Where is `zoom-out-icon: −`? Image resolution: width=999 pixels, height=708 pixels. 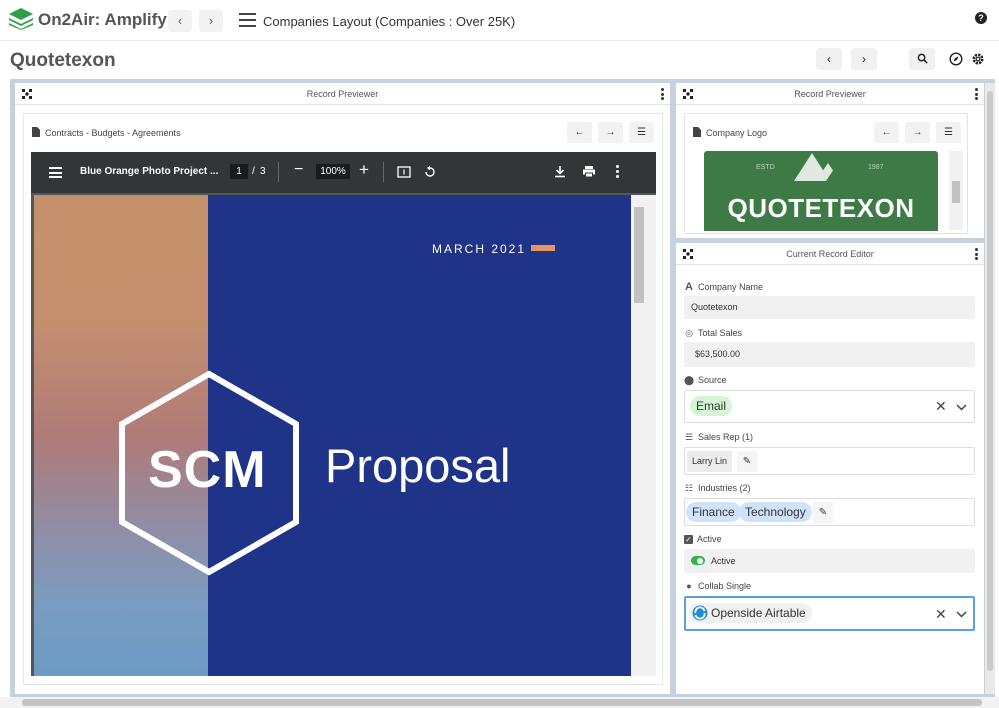 zoom-out-icon: − is located at coordinates (298, 170).